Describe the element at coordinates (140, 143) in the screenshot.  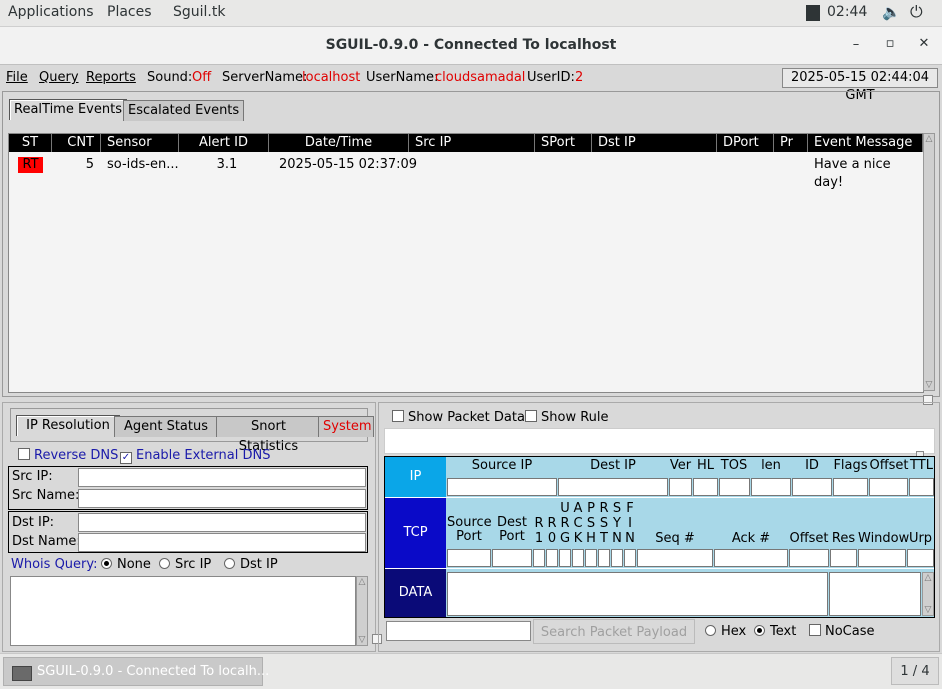
I see `col-sensor: Sensor` at that location.